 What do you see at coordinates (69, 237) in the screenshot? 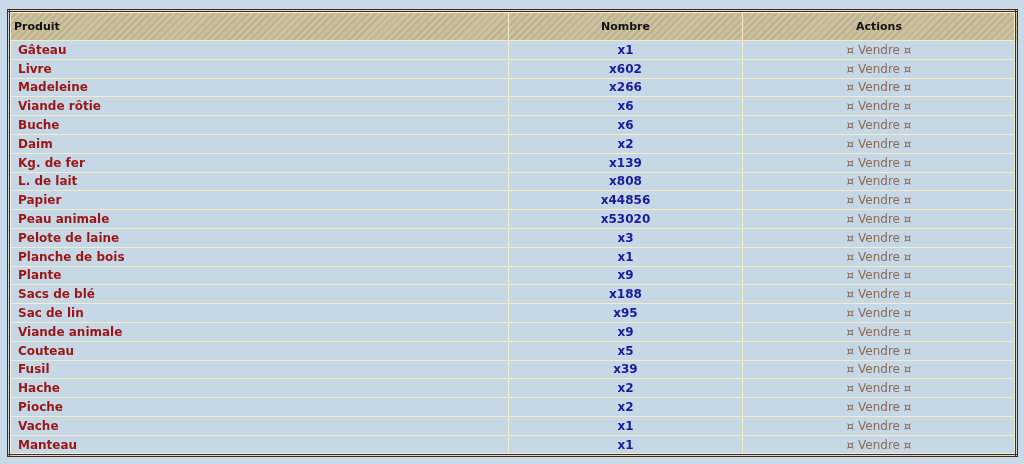
I see `product-name: Pelote de laine` at bounding box center [69, 237].